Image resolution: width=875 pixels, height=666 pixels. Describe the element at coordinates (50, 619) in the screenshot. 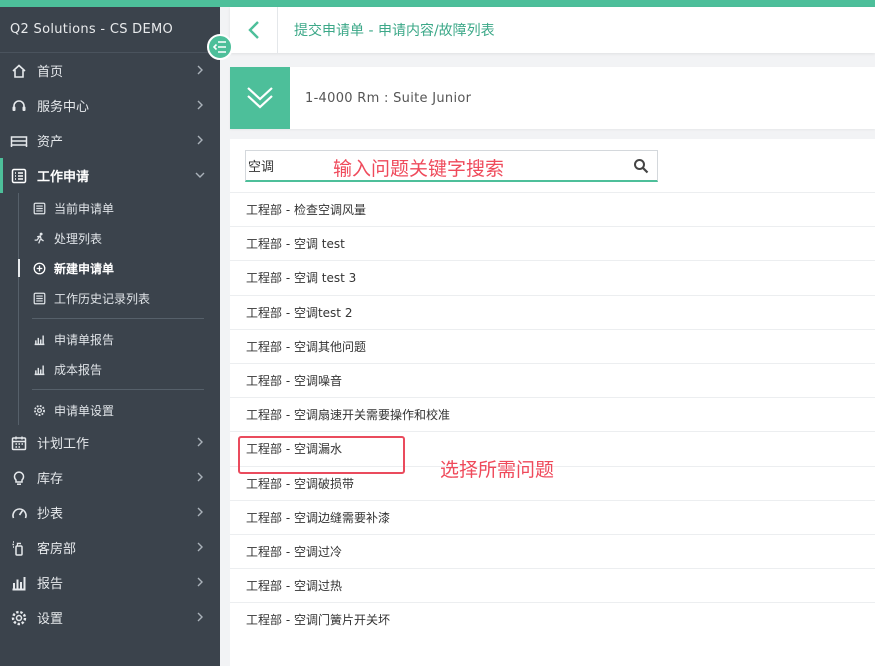

I see `sidebar-item-label: 设置` at that location.